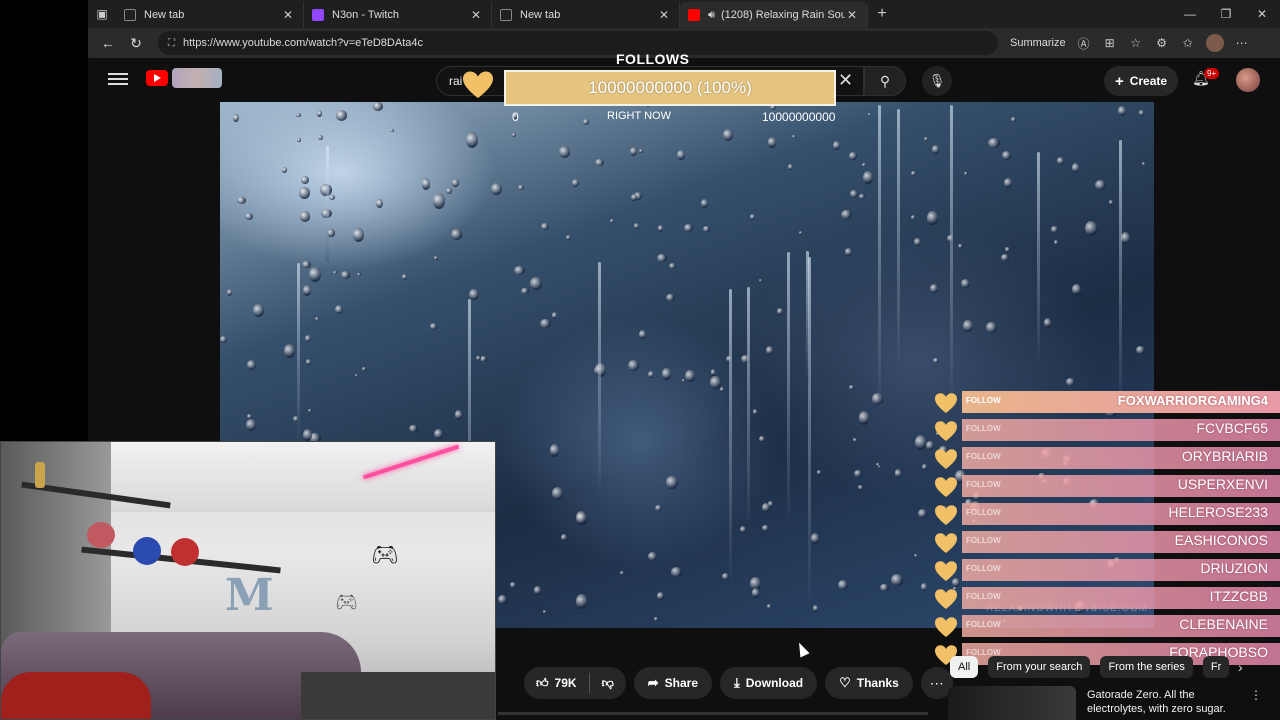 The height and width of the screenshot is (720, 1280). What do you see at coordinates (1141, 81) in the screenshot?
I see `create-button: + Create` at bounding box center [1141, 81].